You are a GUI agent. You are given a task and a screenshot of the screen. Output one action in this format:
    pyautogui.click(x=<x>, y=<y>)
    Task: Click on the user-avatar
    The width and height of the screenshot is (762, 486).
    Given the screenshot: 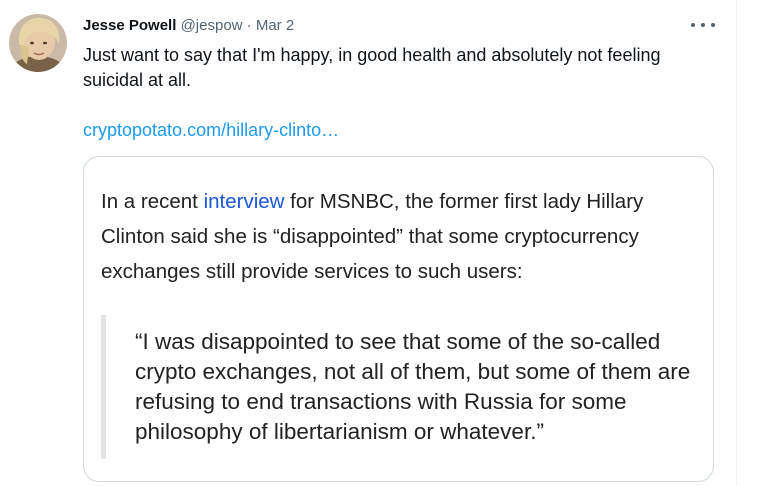 What is the action you would take?
    pyautogui.click(x=38, y=43)
    